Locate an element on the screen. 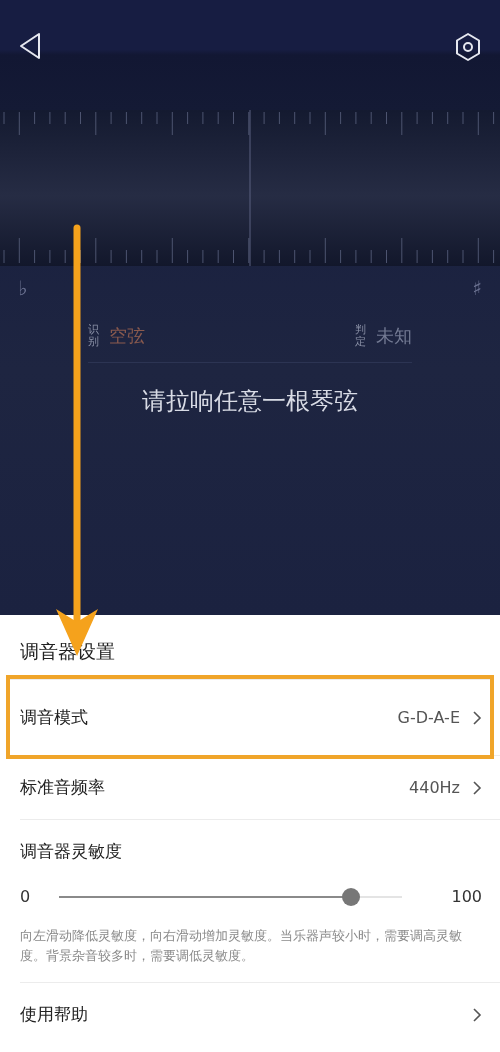 This screenshot has height=1052, width=500. slider-thumb is located at coordinates (350, 896).